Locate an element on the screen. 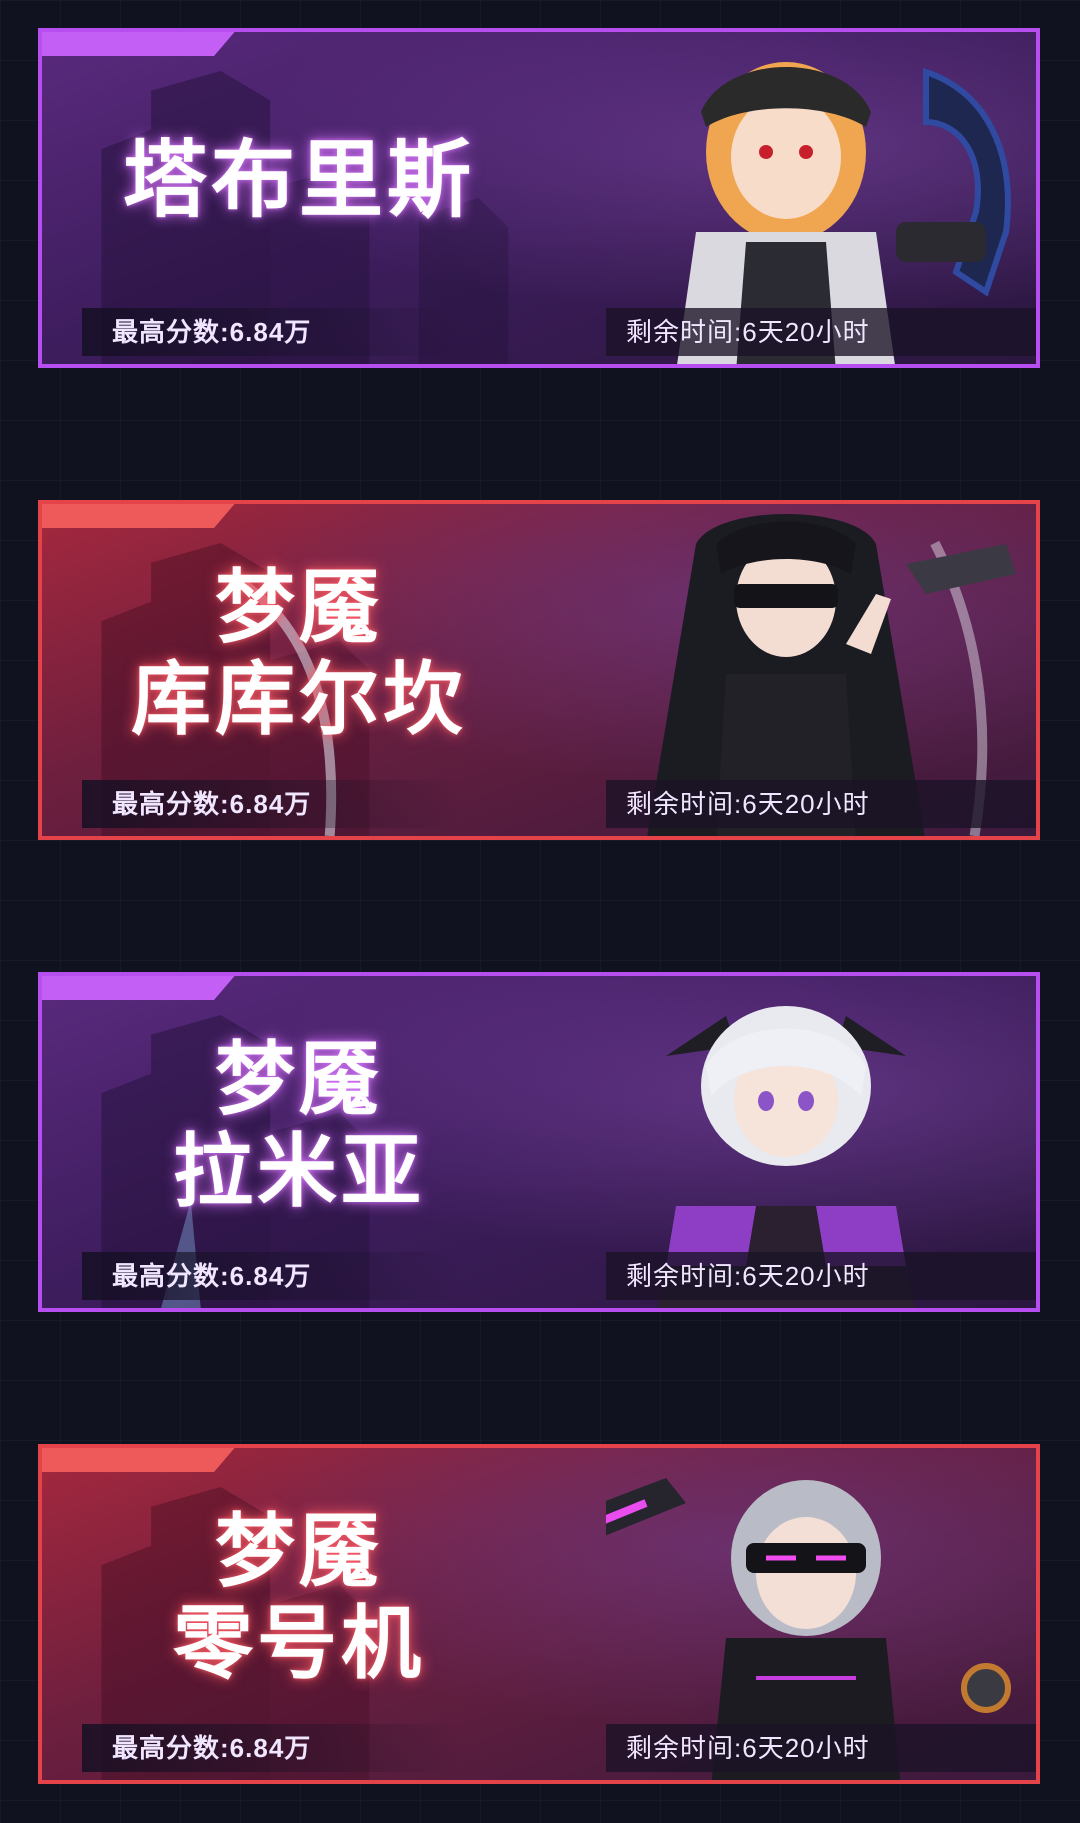 The image size is (1080, 1823). boss-name-line: 零号机 is located at coordinates (299, 1643).